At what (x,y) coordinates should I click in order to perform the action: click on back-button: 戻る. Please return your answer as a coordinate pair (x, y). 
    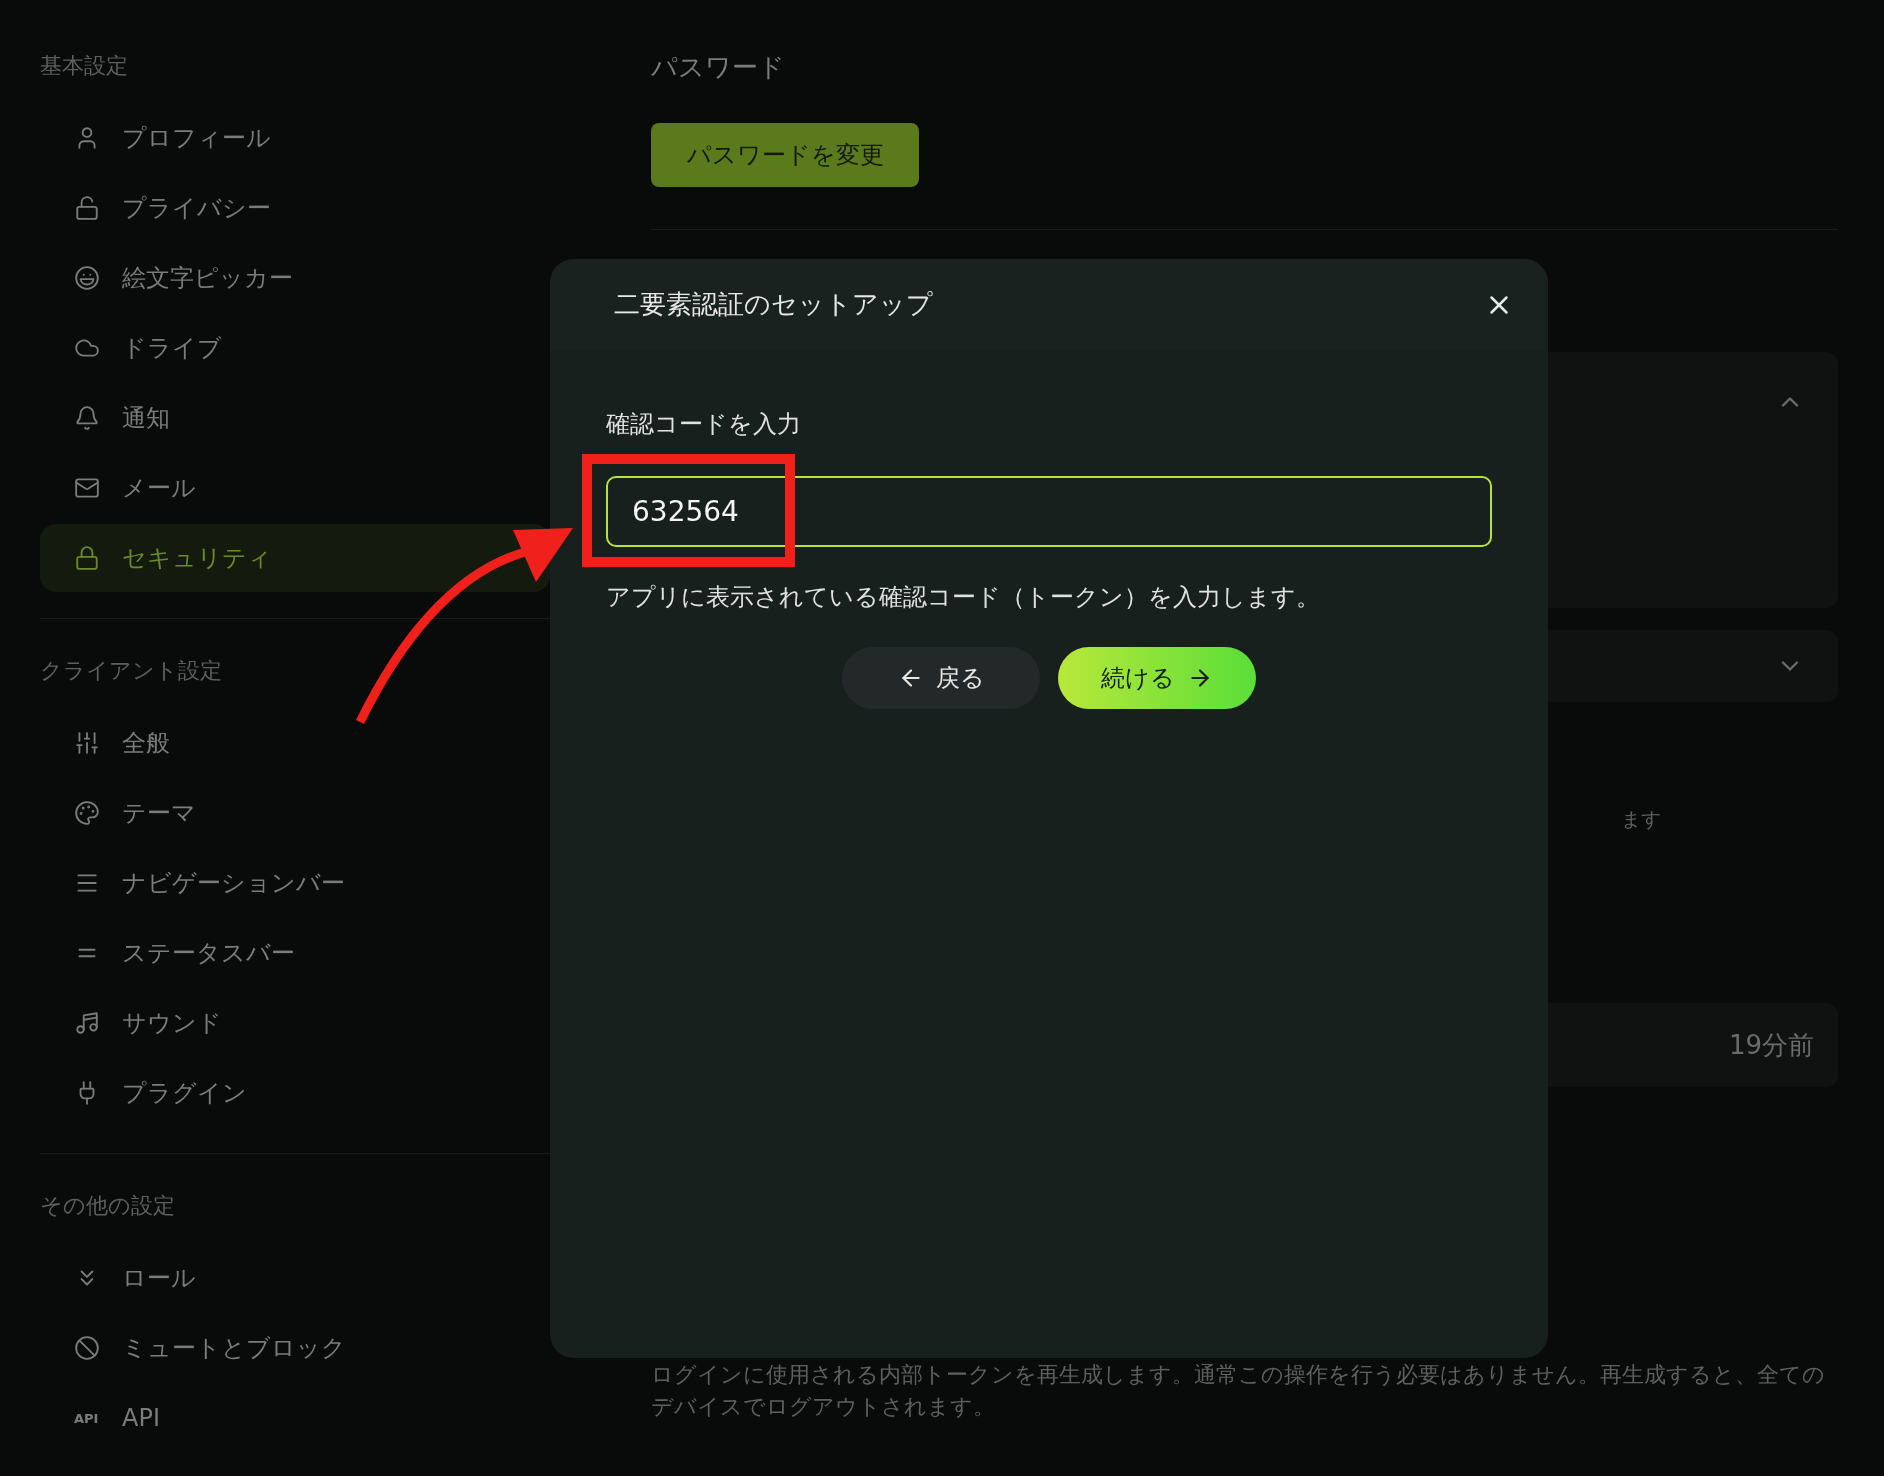
    Looking at the image, I should click on (941, 678).